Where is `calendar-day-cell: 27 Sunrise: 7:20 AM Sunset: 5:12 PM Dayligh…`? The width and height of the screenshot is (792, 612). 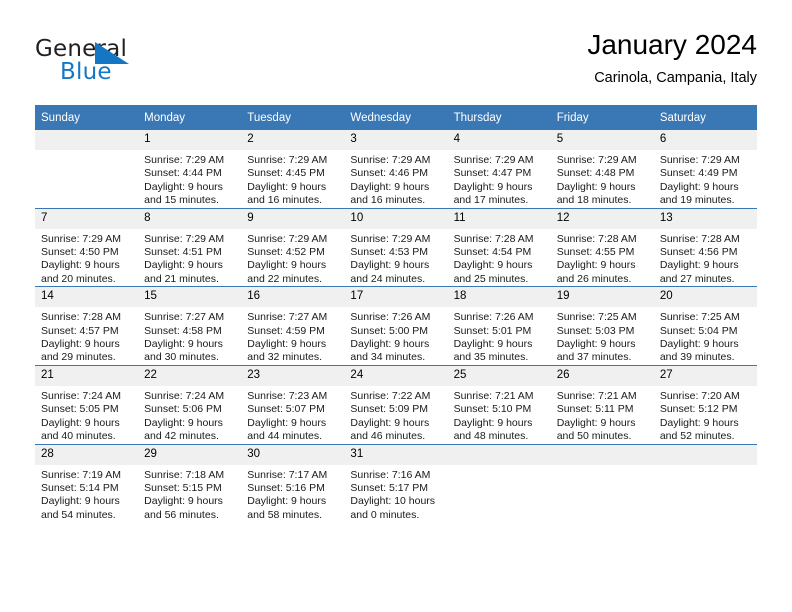 calendar-day-cell: 27 Sunrise: 7:20 AM Sunset: 5:12 PM Dayligh… is located at coordinates (705, 404).